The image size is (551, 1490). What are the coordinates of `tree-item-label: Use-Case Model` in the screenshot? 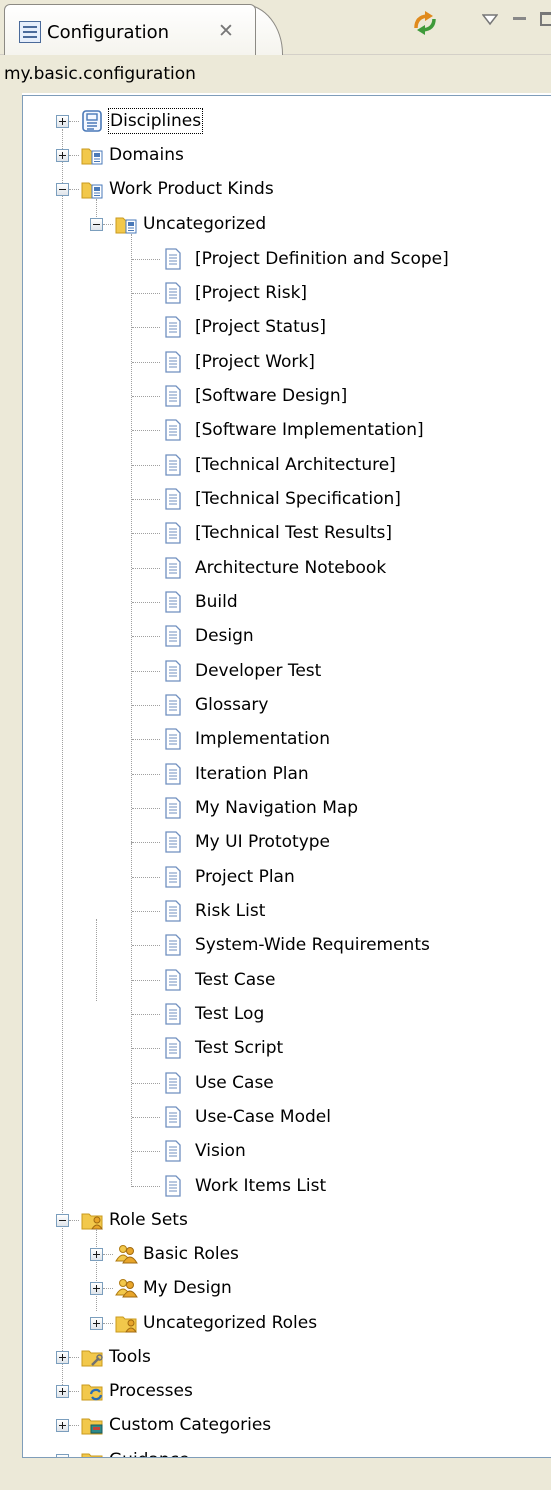 It's located at (263, 1117).